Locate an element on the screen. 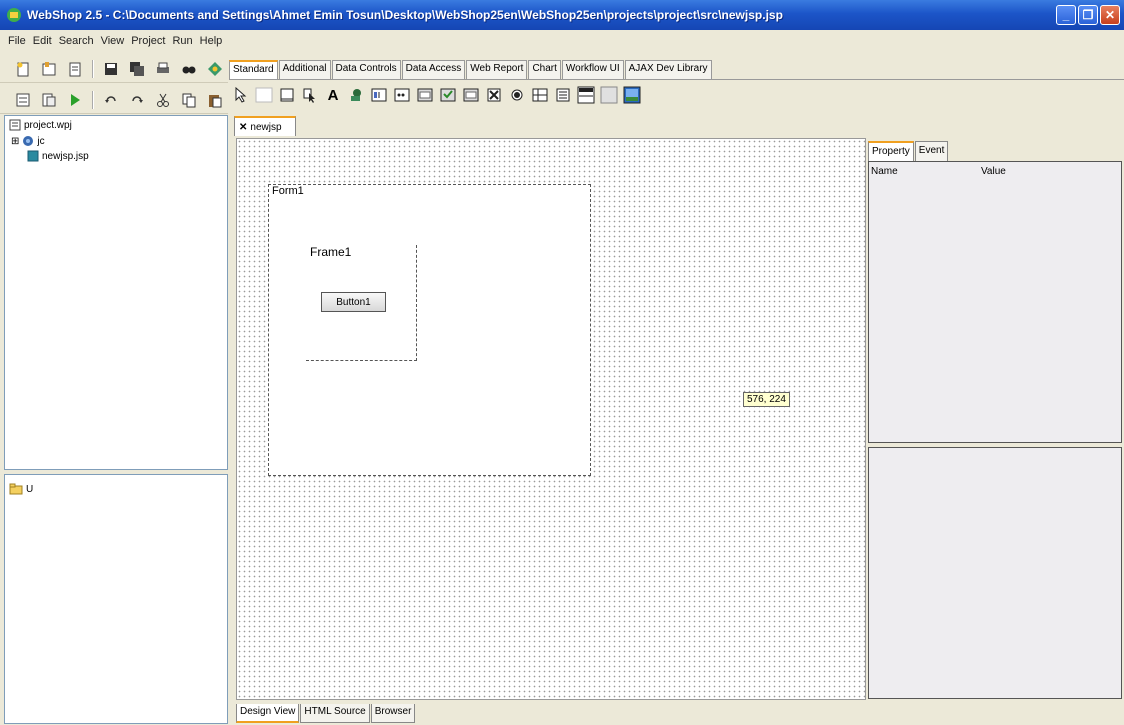 The width and height of the screenshot is (1124, 725). minimize-button: _ is located at coordinates (1066, 15).